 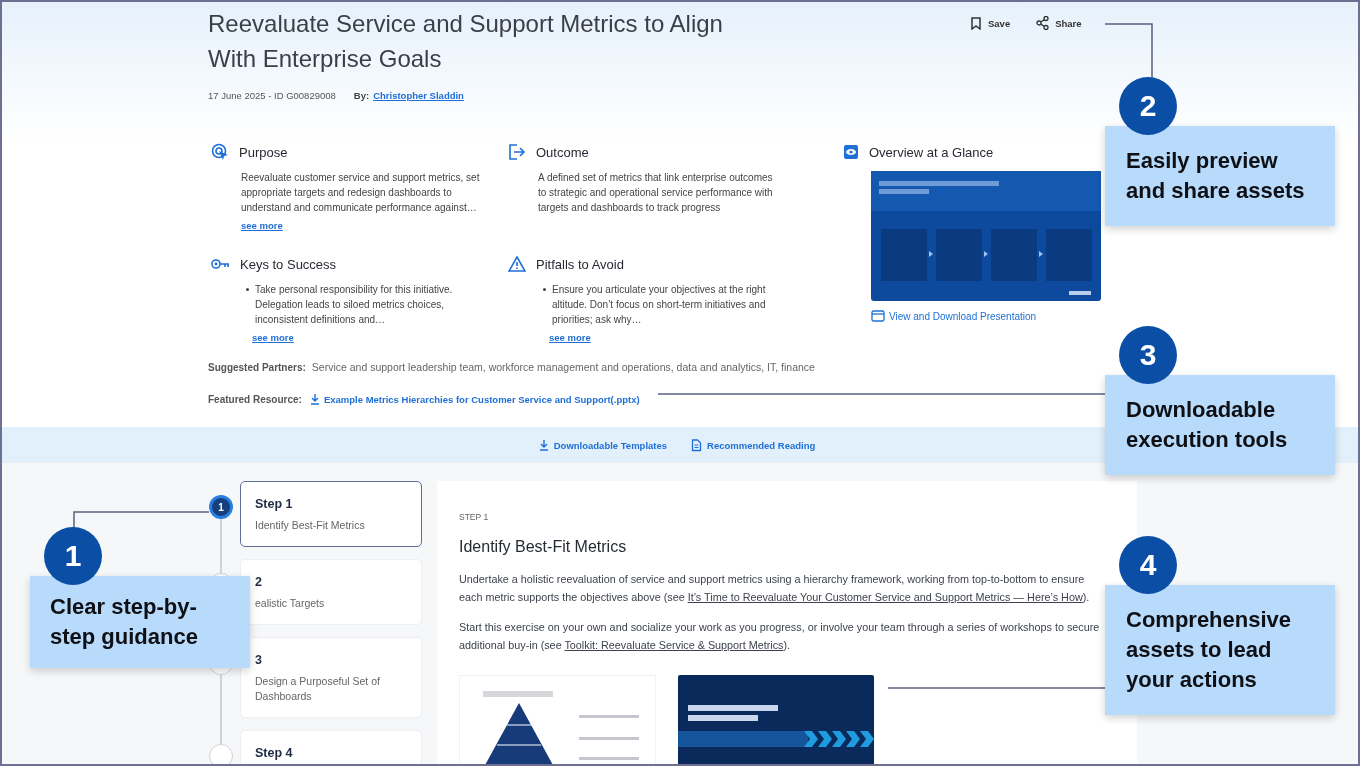 I want to click on partners-text: Service and support leadership team, workforce management and operations, data and analytics, IT, finance, so click(x=563, y=367).